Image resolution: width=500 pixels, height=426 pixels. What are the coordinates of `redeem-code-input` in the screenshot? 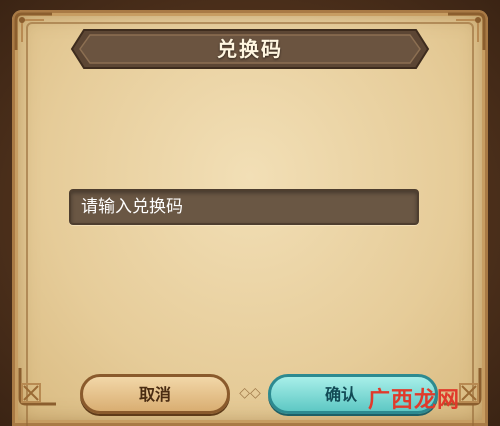 It's located at (244, 207).